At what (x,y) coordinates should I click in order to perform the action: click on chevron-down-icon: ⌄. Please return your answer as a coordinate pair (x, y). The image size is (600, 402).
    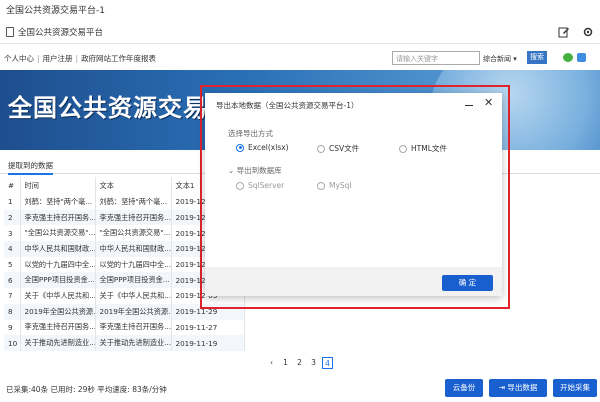
    Looking at the image, I should click on (232, 170).